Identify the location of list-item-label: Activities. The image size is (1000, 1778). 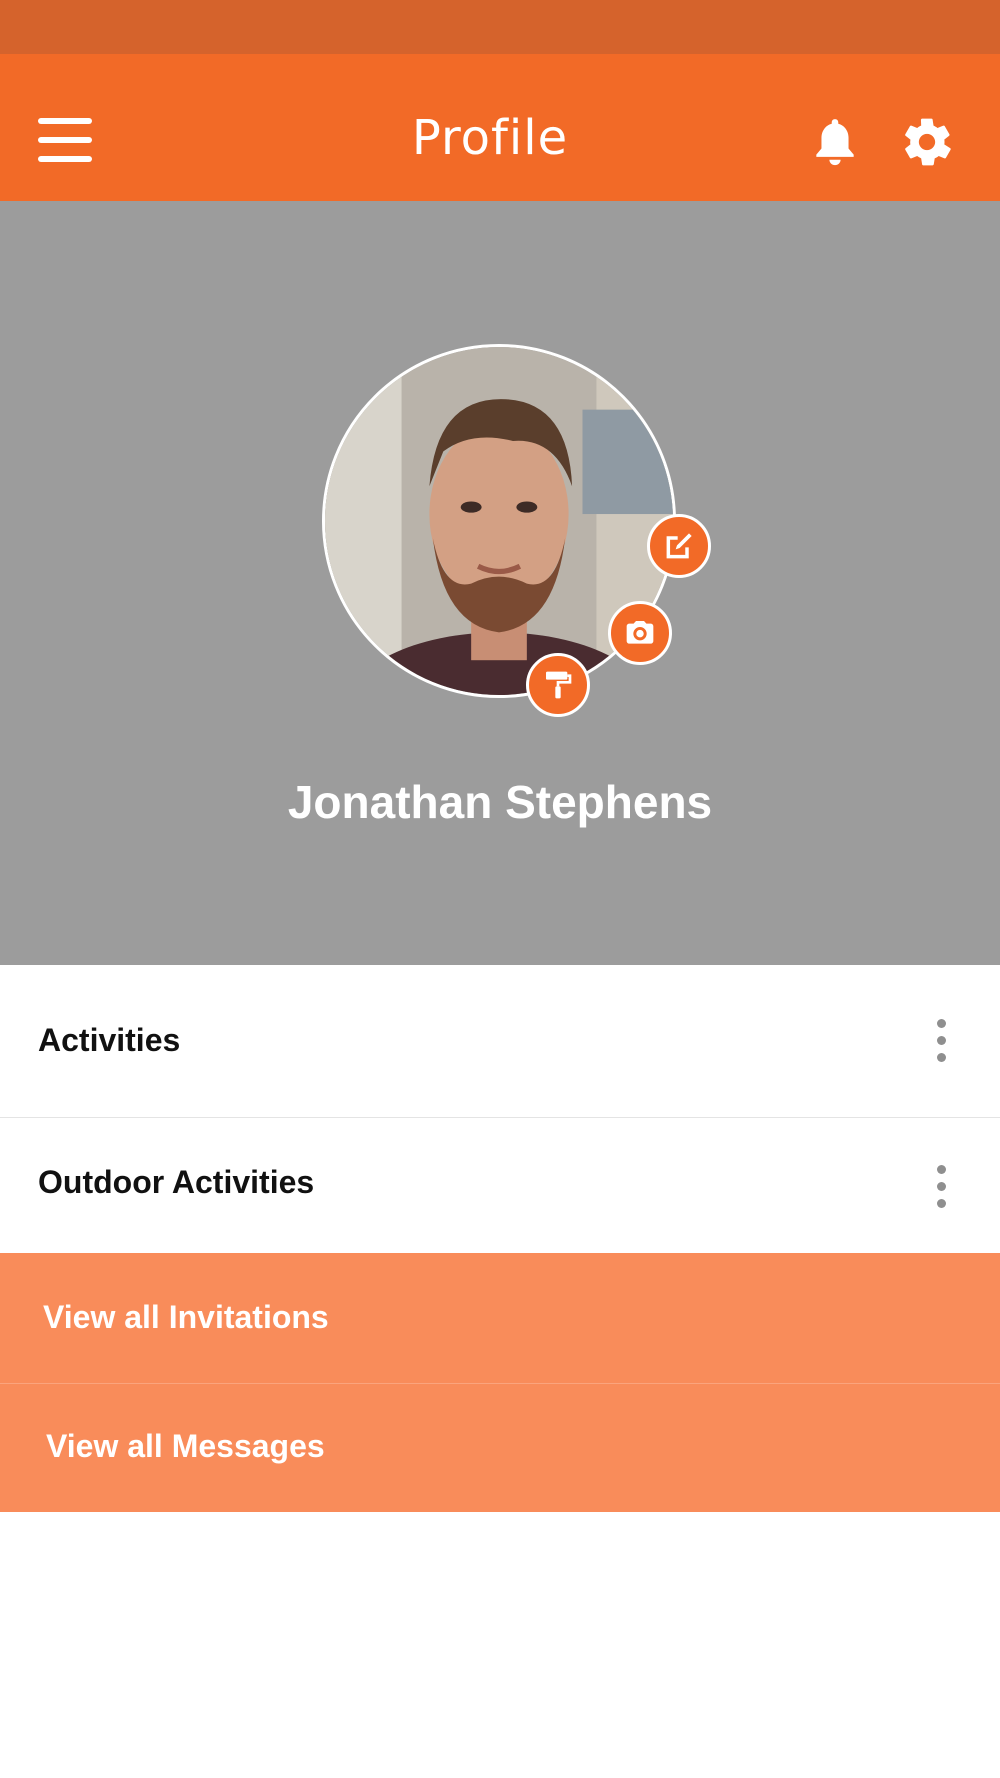
(109, 1040).